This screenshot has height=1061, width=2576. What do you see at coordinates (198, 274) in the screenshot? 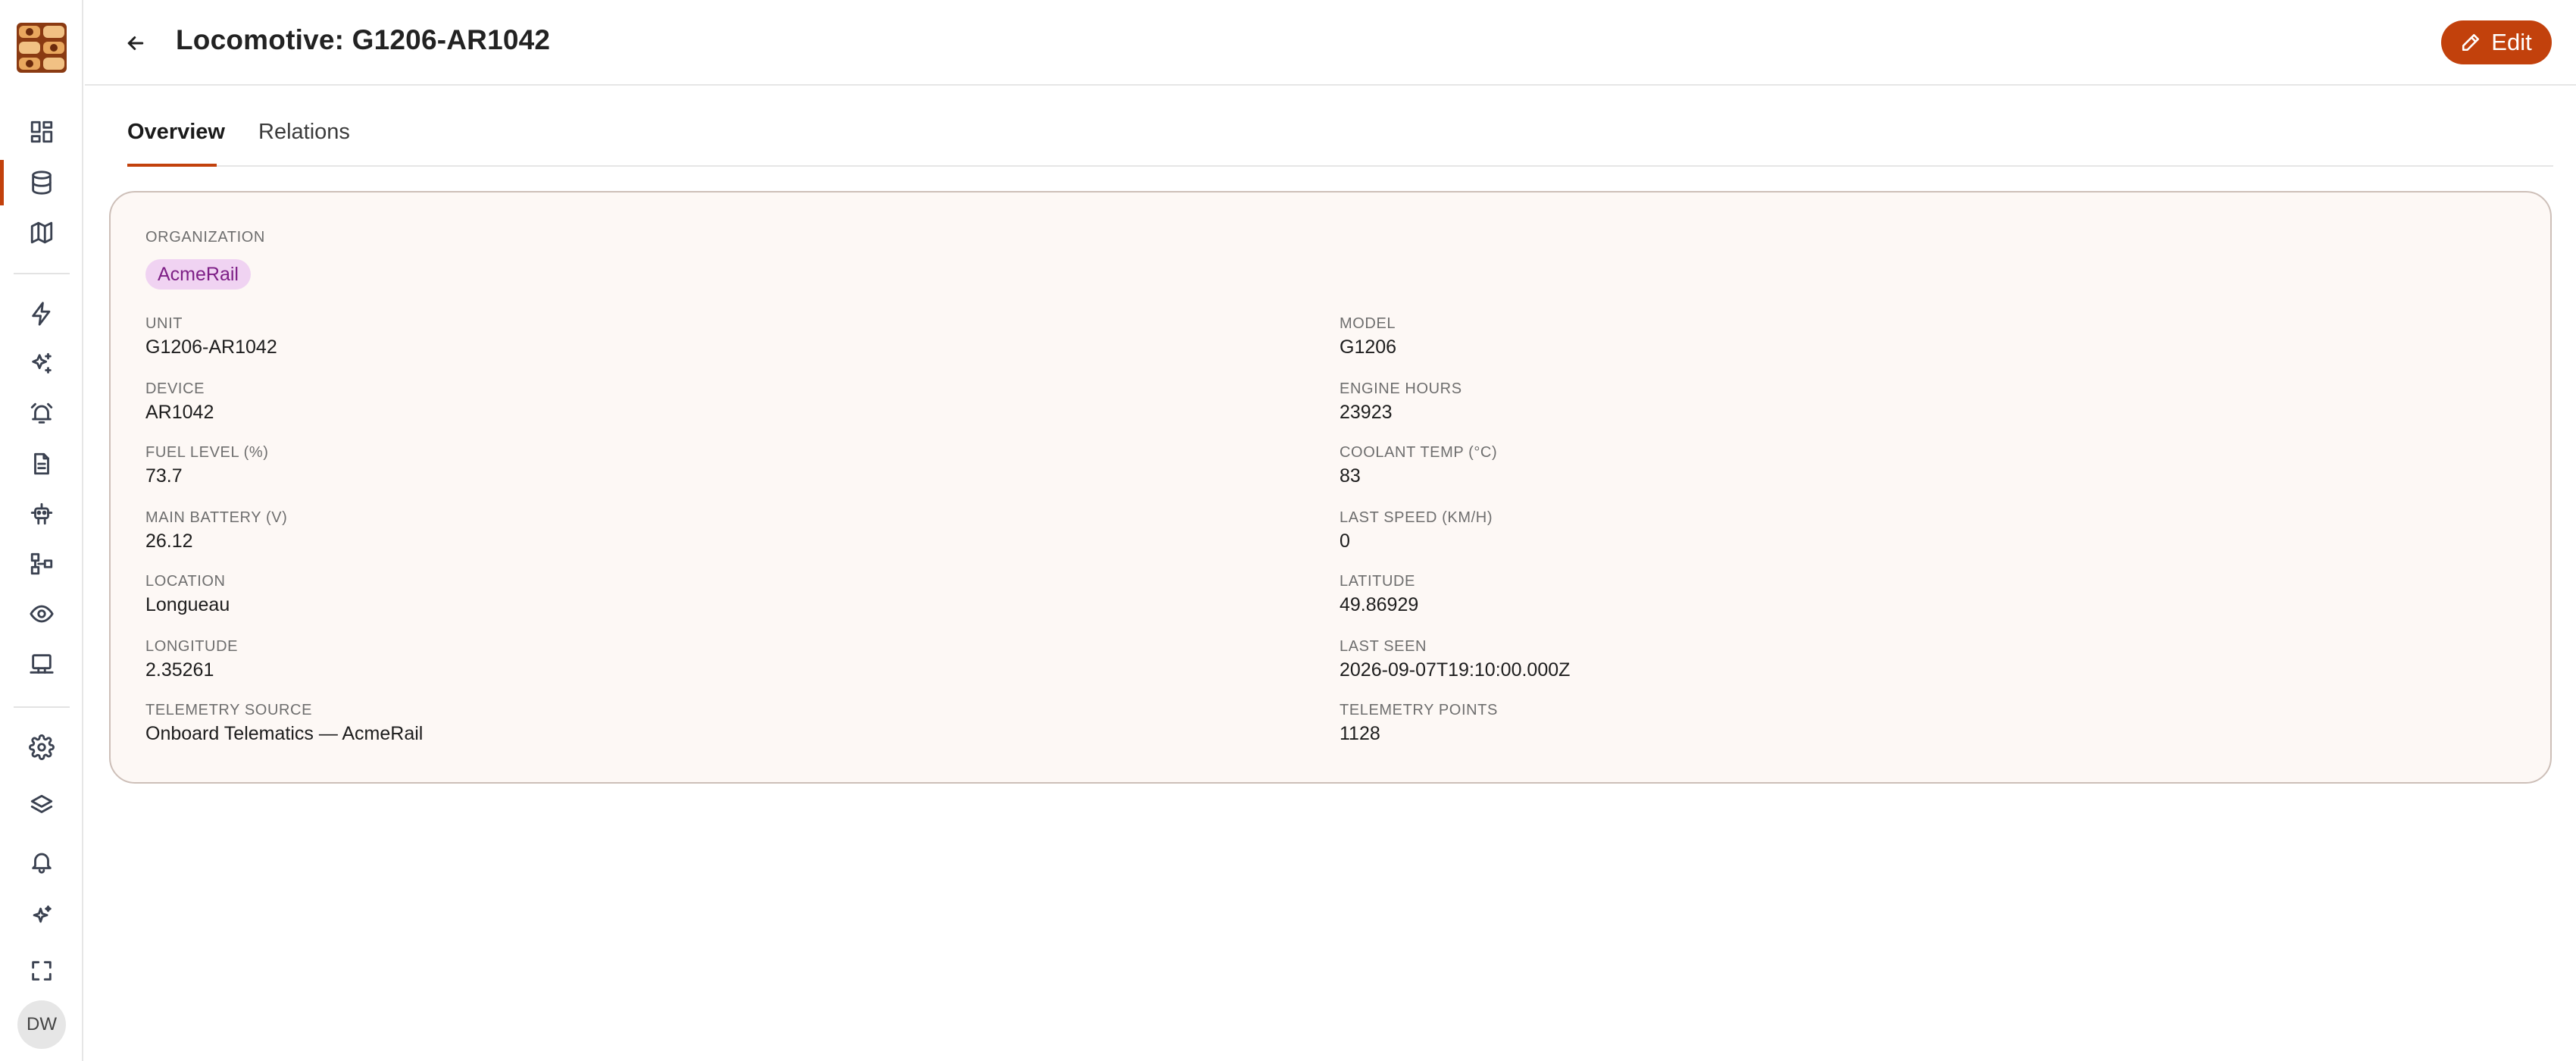
I see `organization-chip: AcmeRail` at bounding box center [198, 274].